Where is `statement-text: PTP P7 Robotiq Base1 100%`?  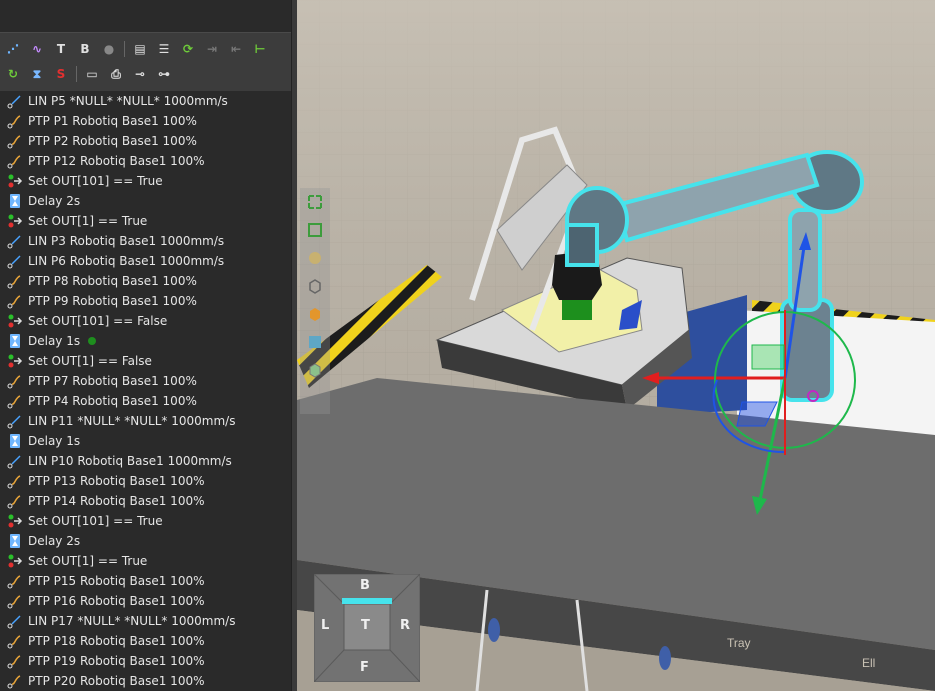
statement-text: PTP P7 Robotiq Base1 100% is located at coordinates (112, 381).